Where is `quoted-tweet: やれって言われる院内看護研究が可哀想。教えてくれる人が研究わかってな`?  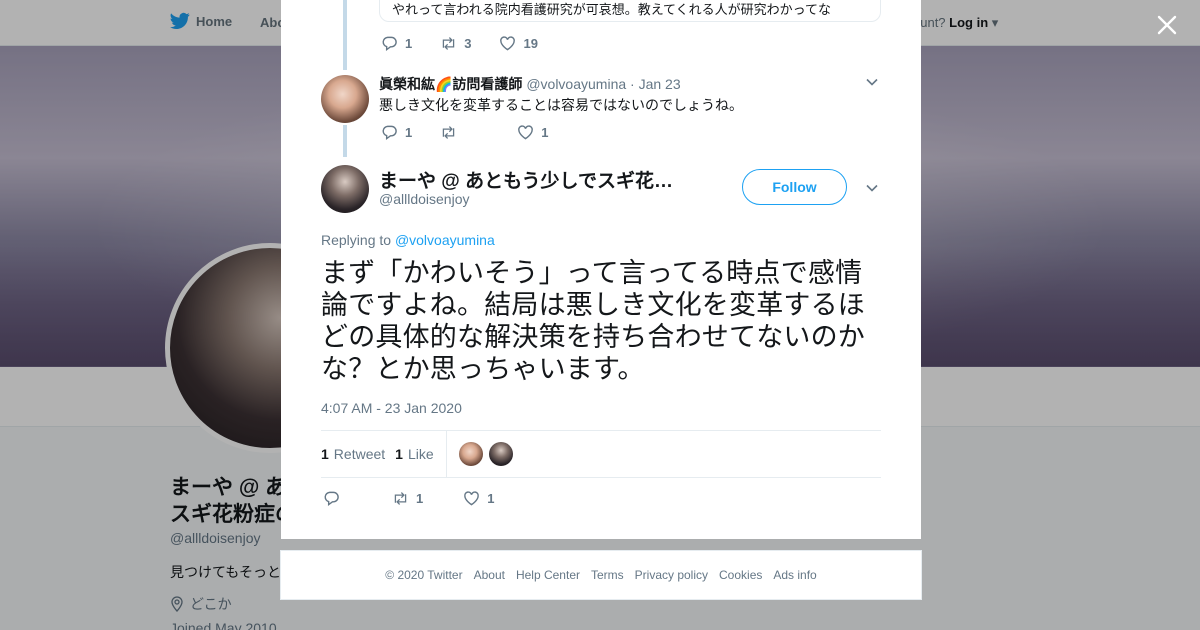 quoted-tweet: やれって言われる院内看護研究が可哀想。教えてくれる人が研究わかってな is located at coordinates (630, 11).